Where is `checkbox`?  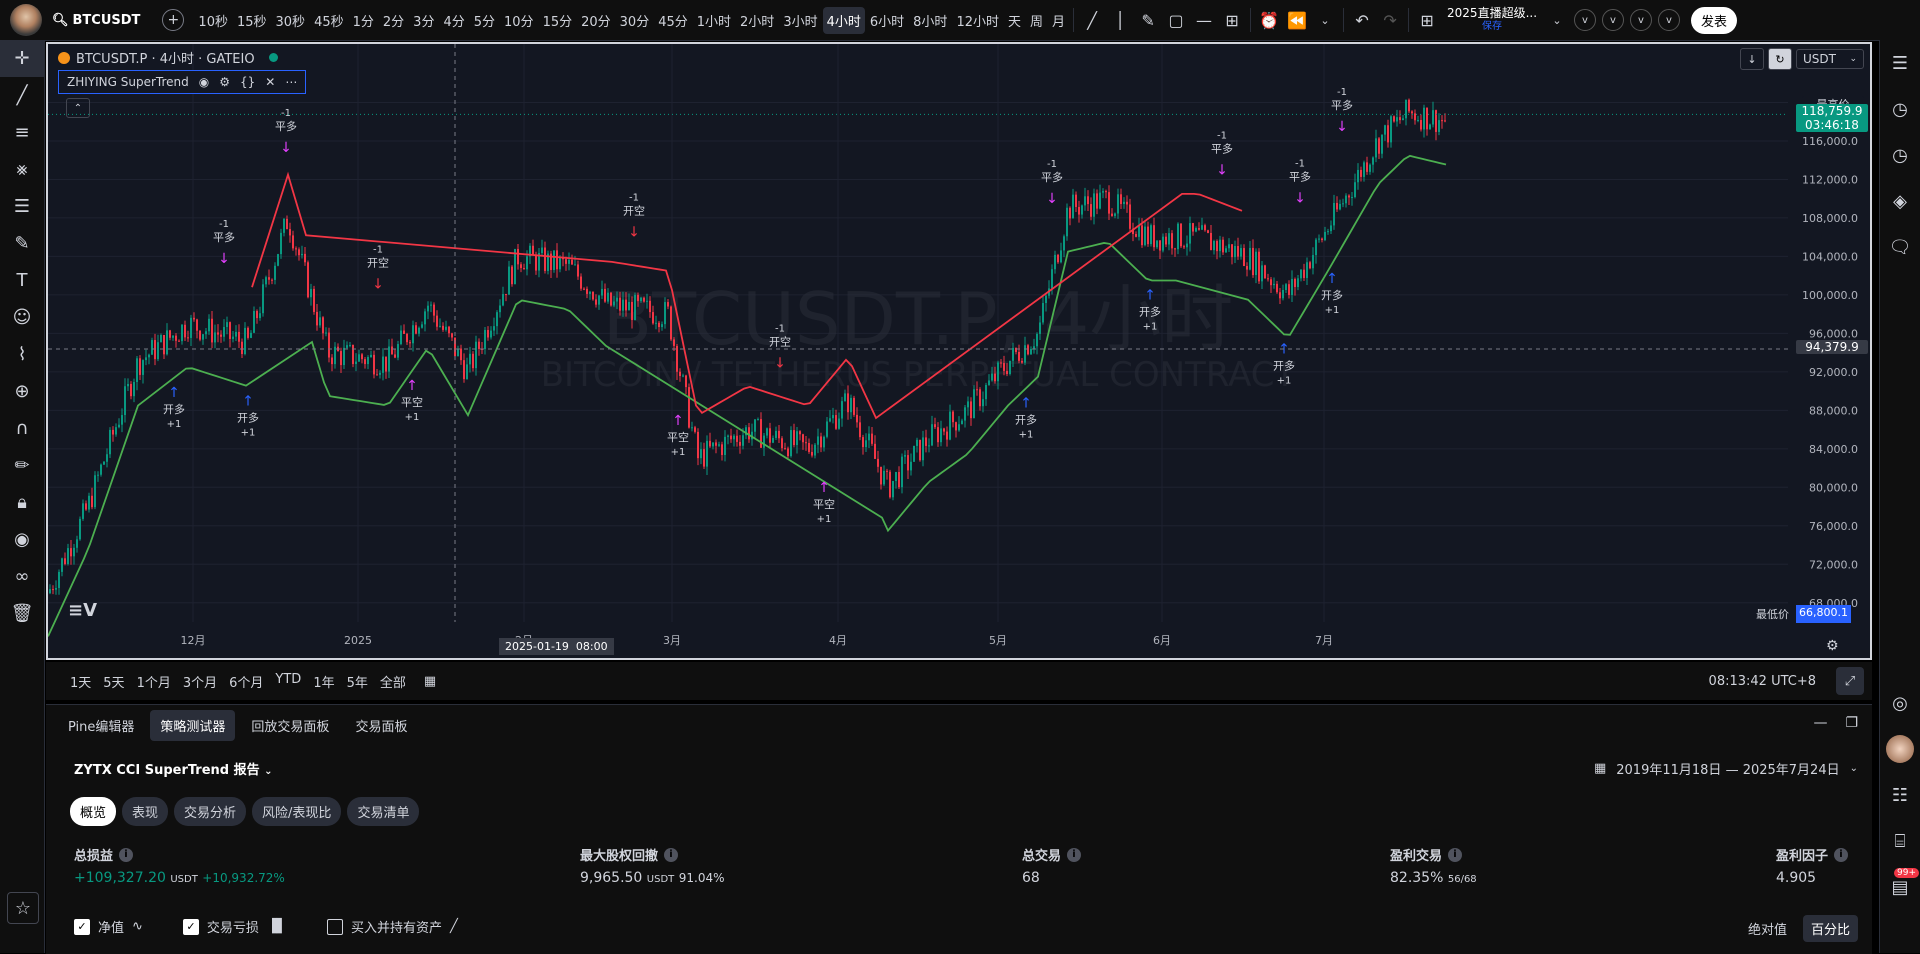
checkbox is located at coordinates (334, 926).